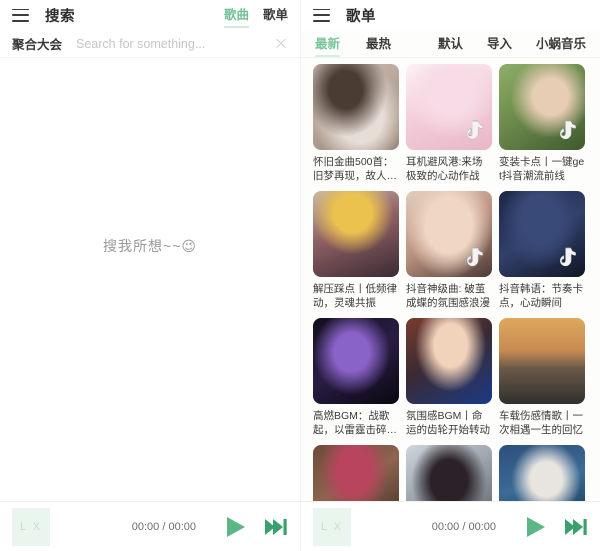 The width and height of the screenshot is (600, 551). Describe the element at coordinates (255, 16) in the screenshot. I see `left-tab-group: 歌曲 歌单` at that location.